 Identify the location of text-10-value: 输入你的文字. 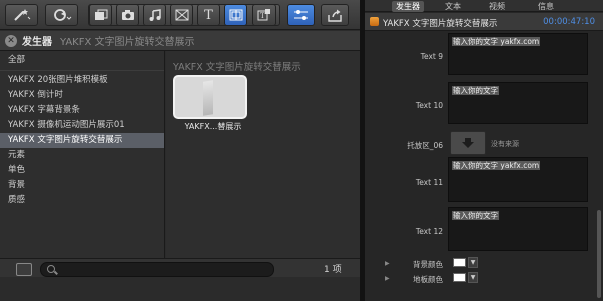
(475, 90).